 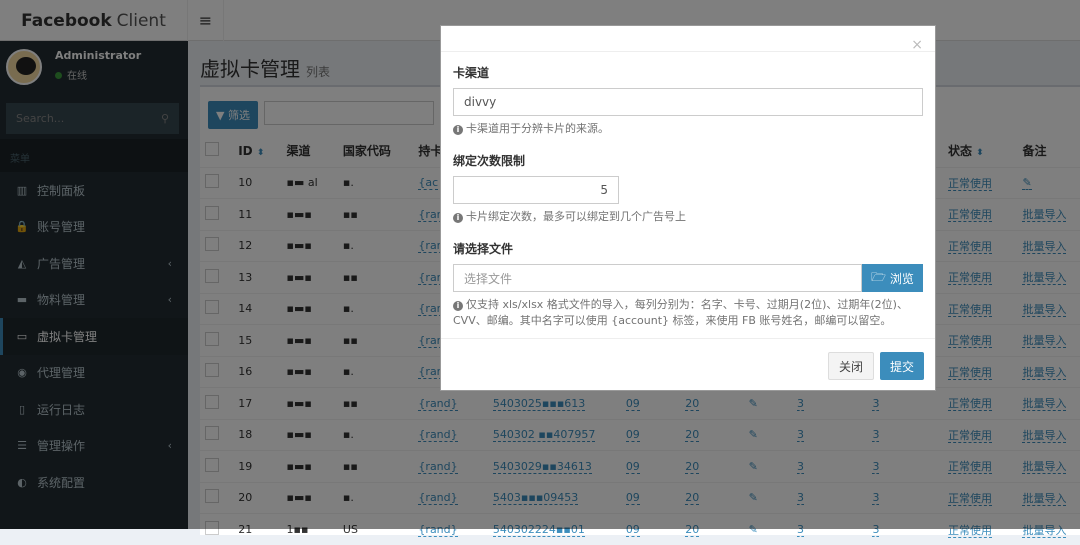 What do you see at coordinates (688, 102) in the screenshot?
I see `channel-input: divvy` at bounding box center [688, 102].